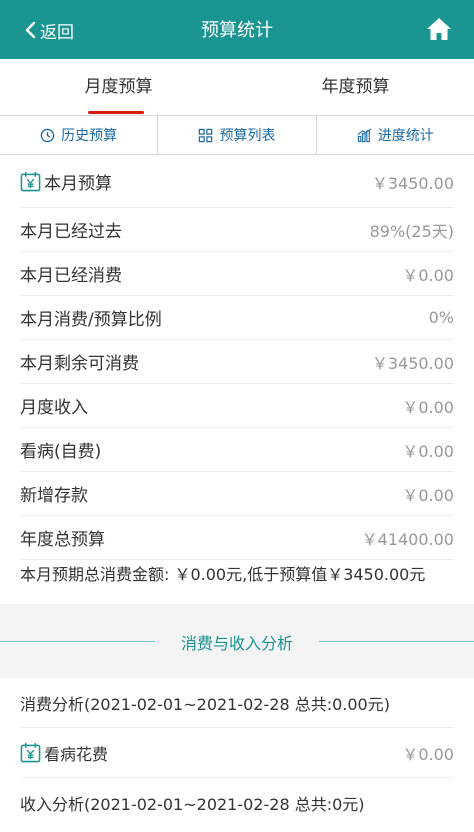 This screenshot has width=474, height=832. I want to click on list-item: 月度收入 ￥0.00, so click(237, 406).